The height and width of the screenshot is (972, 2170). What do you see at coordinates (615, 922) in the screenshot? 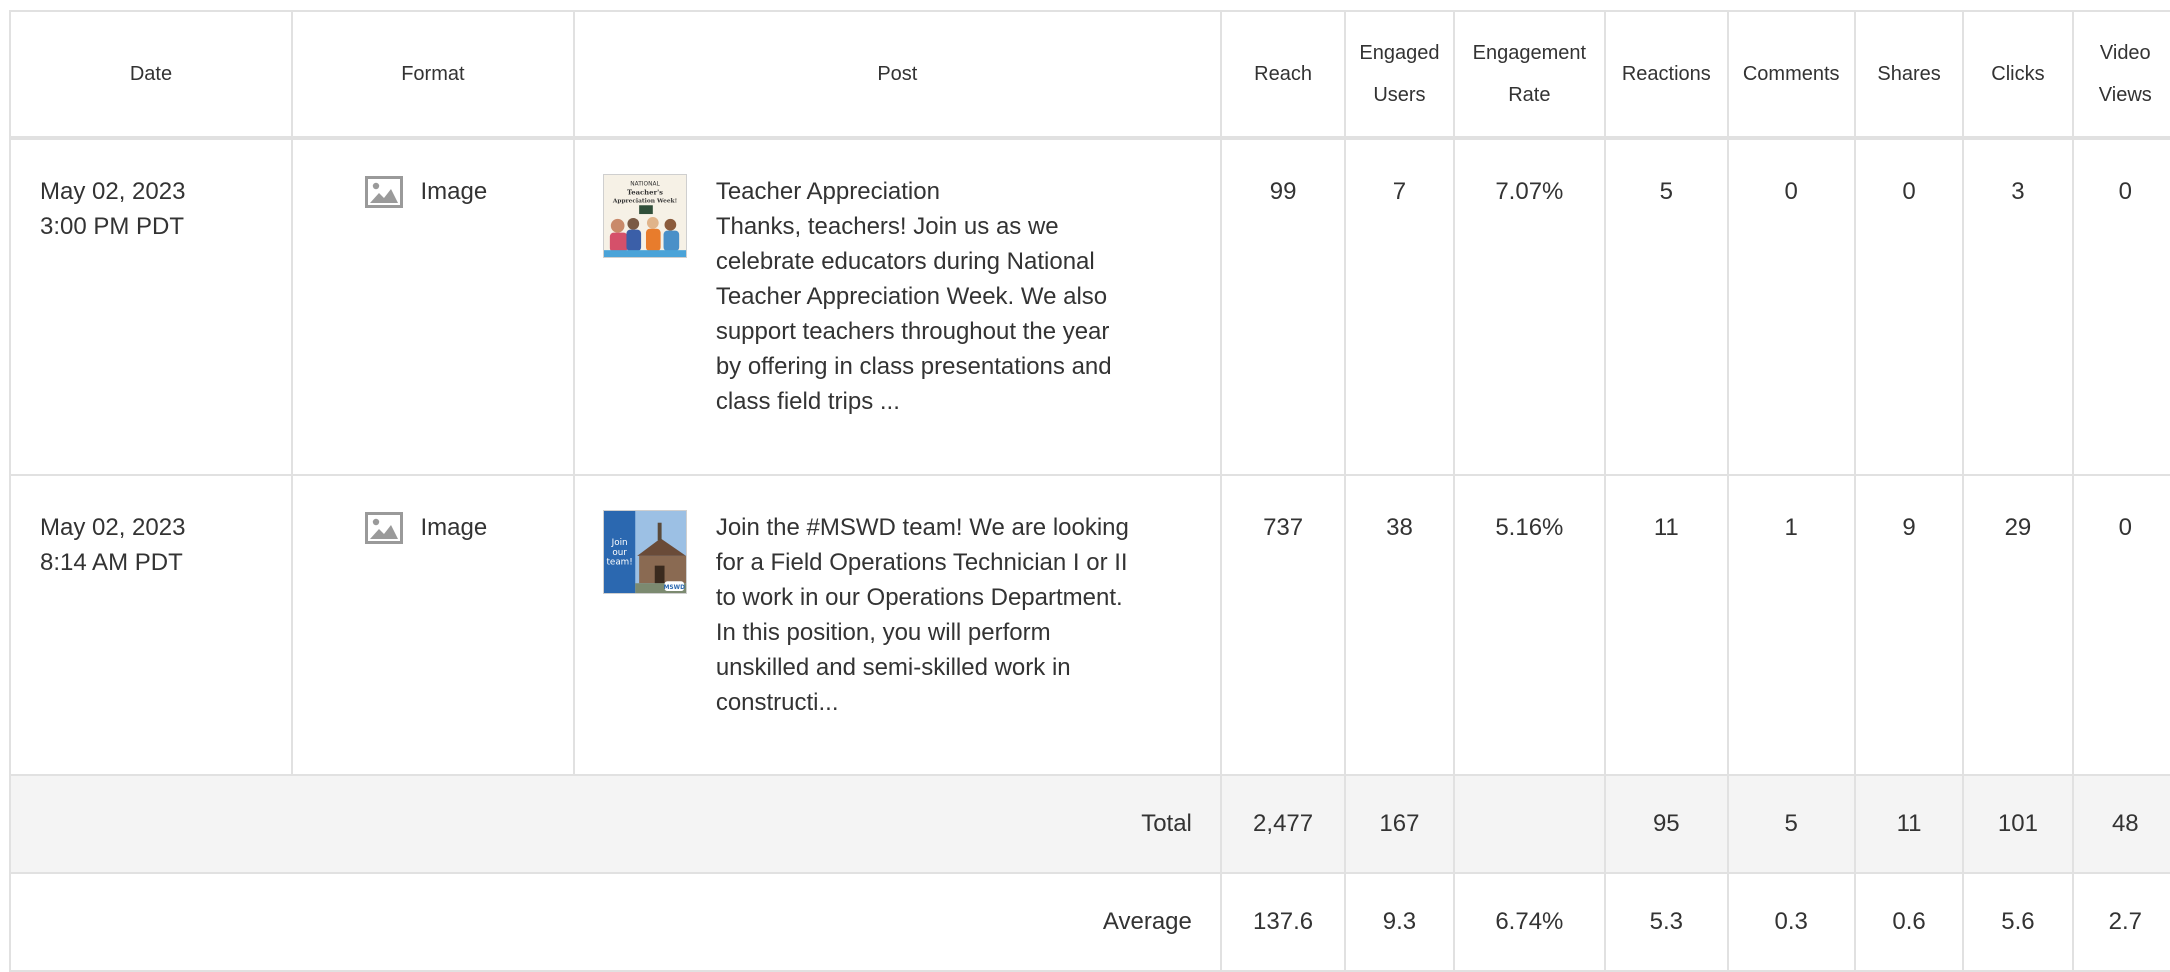
I see `average-label: Average` at bounding box center [615, 922].